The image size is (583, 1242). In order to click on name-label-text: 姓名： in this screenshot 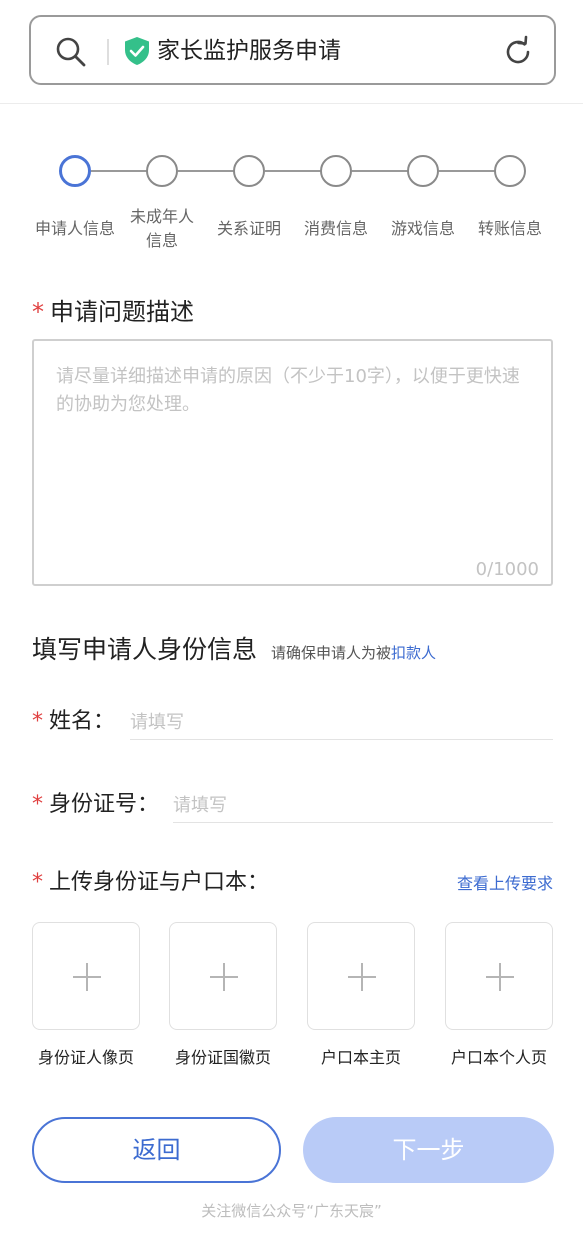, I will do `click(82, 721)`.